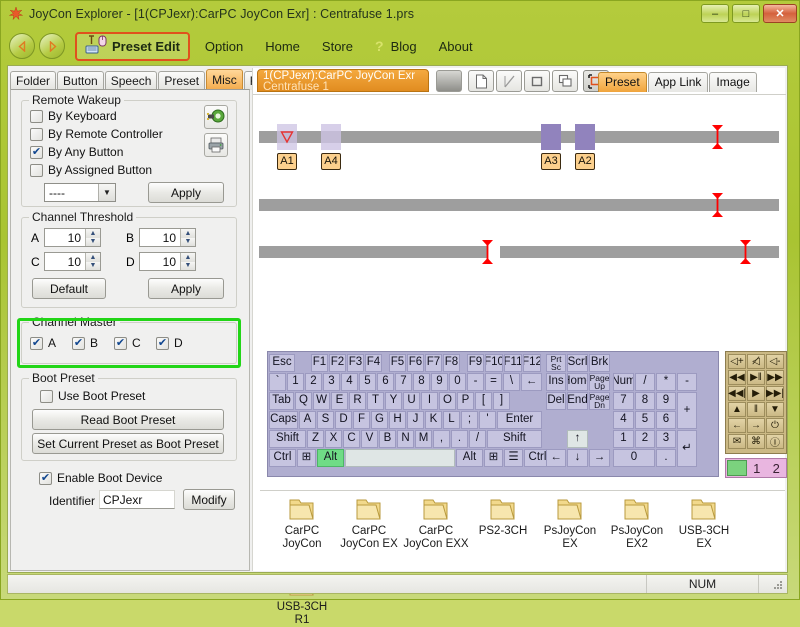 The image size is (800, 627). What do you see at coordinates (475, 382) in the screenshot?
I see `key--: -` at bounding box center [475, 382].